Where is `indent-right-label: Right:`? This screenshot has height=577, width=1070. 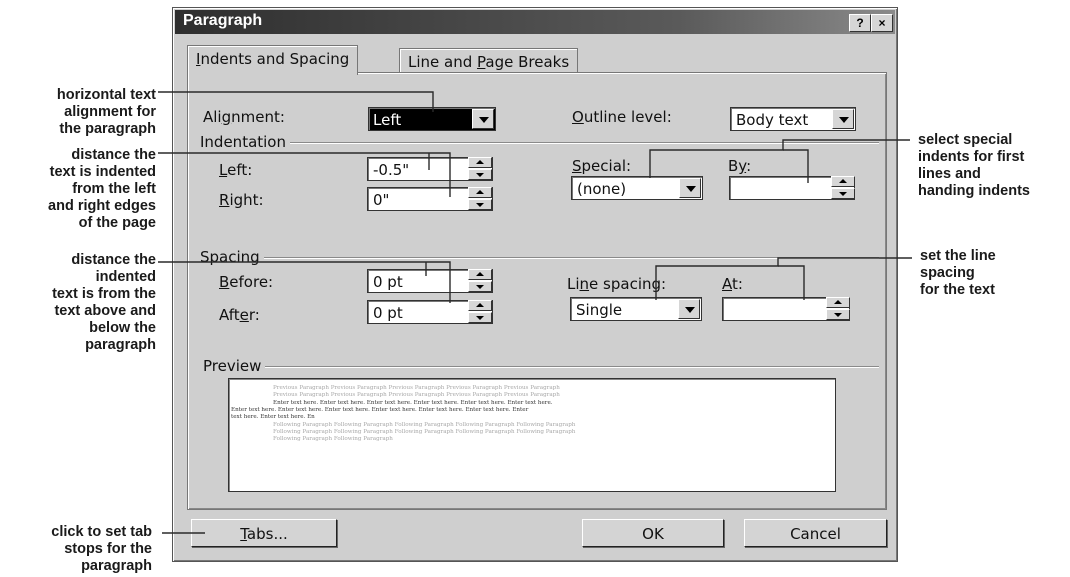 indent-right-label: Right: is located at coordinates (241, 200).